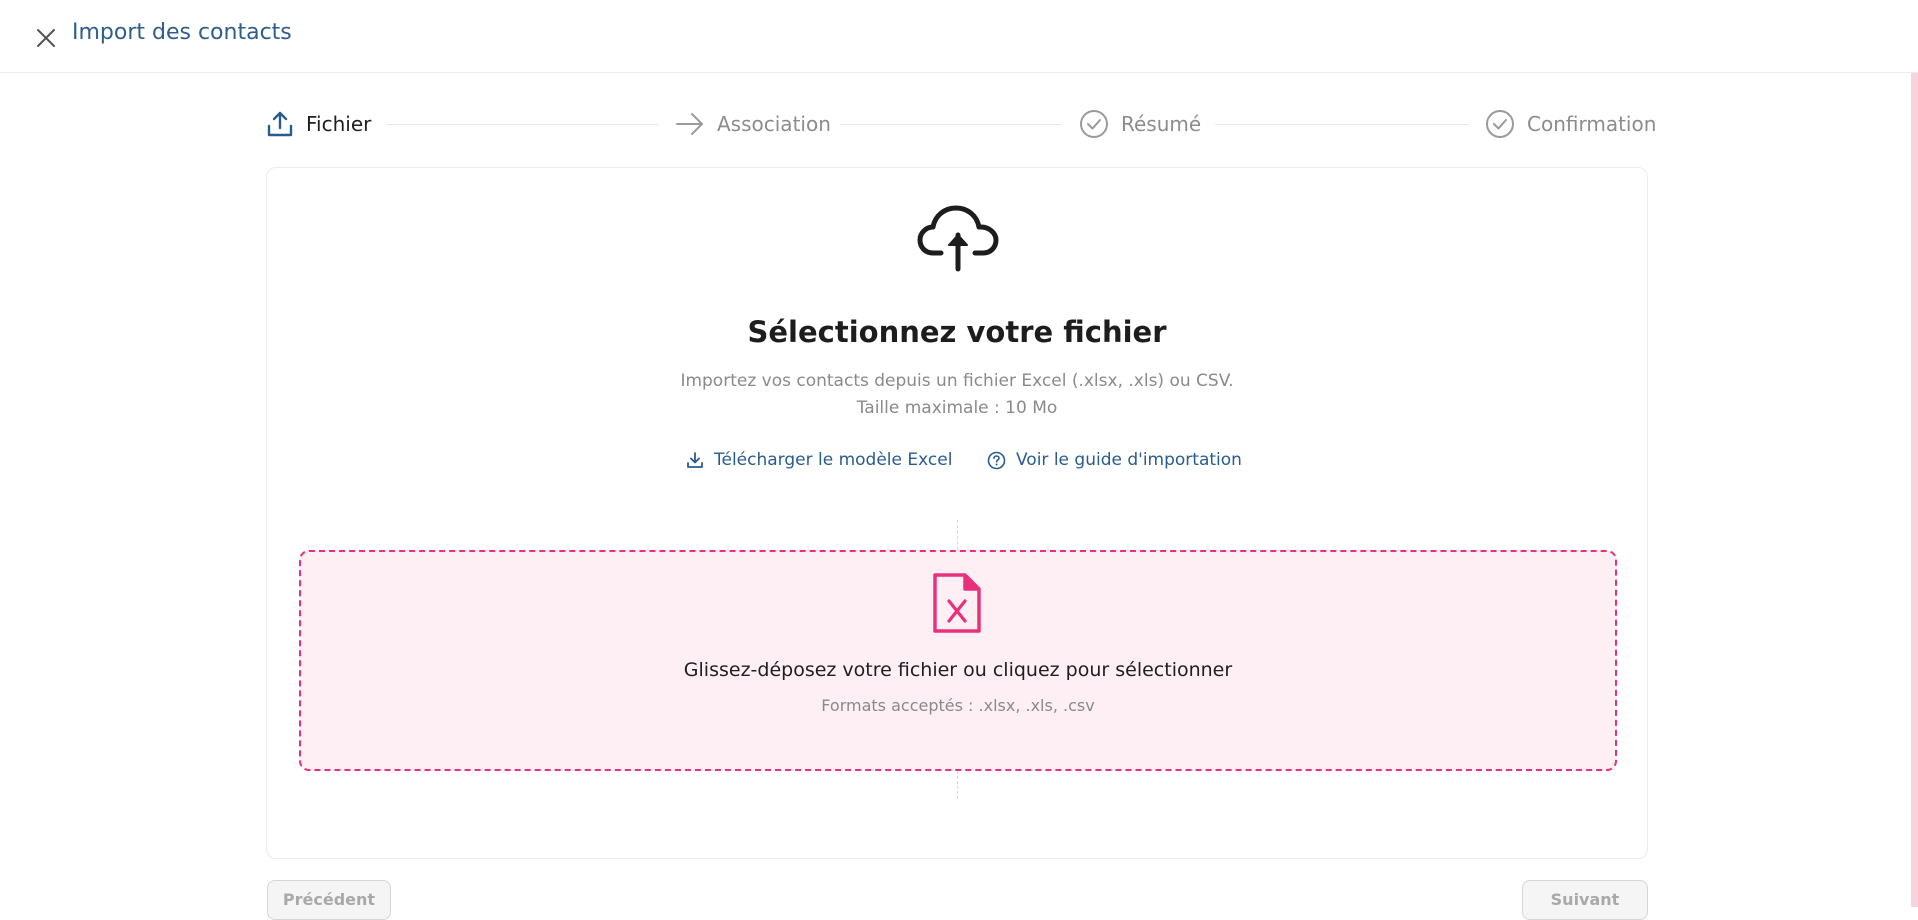 This screenshot has width=1918, height=920. Describe the element at coordinates (689, 124) in the screenshot. I see `arrow-right-icon` at that location.